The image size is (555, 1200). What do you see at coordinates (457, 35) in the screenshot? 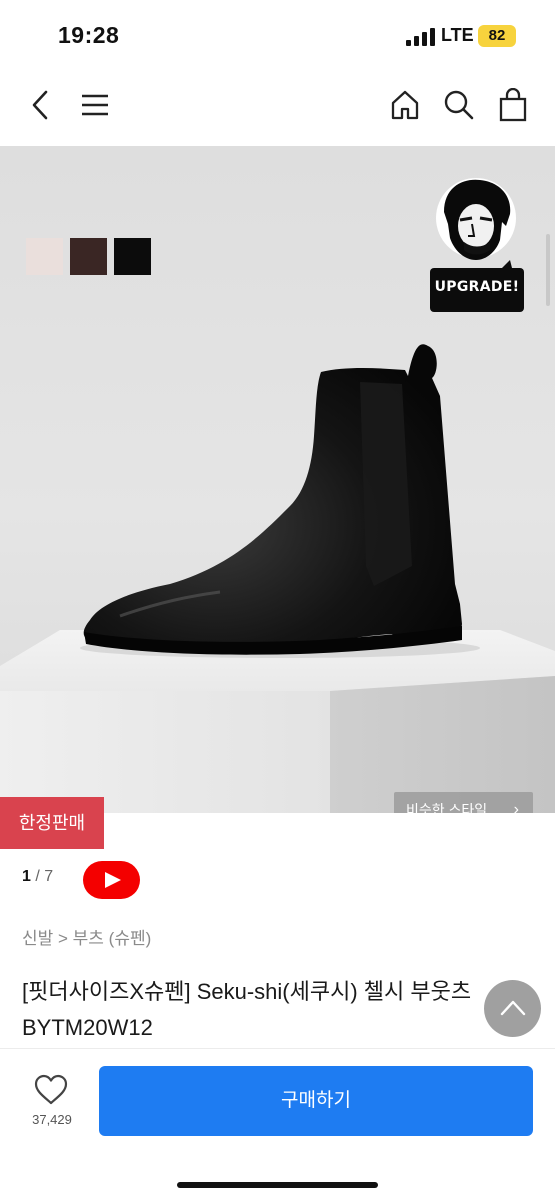
I see `network-label: LTE` at bounding box center [457, 35].